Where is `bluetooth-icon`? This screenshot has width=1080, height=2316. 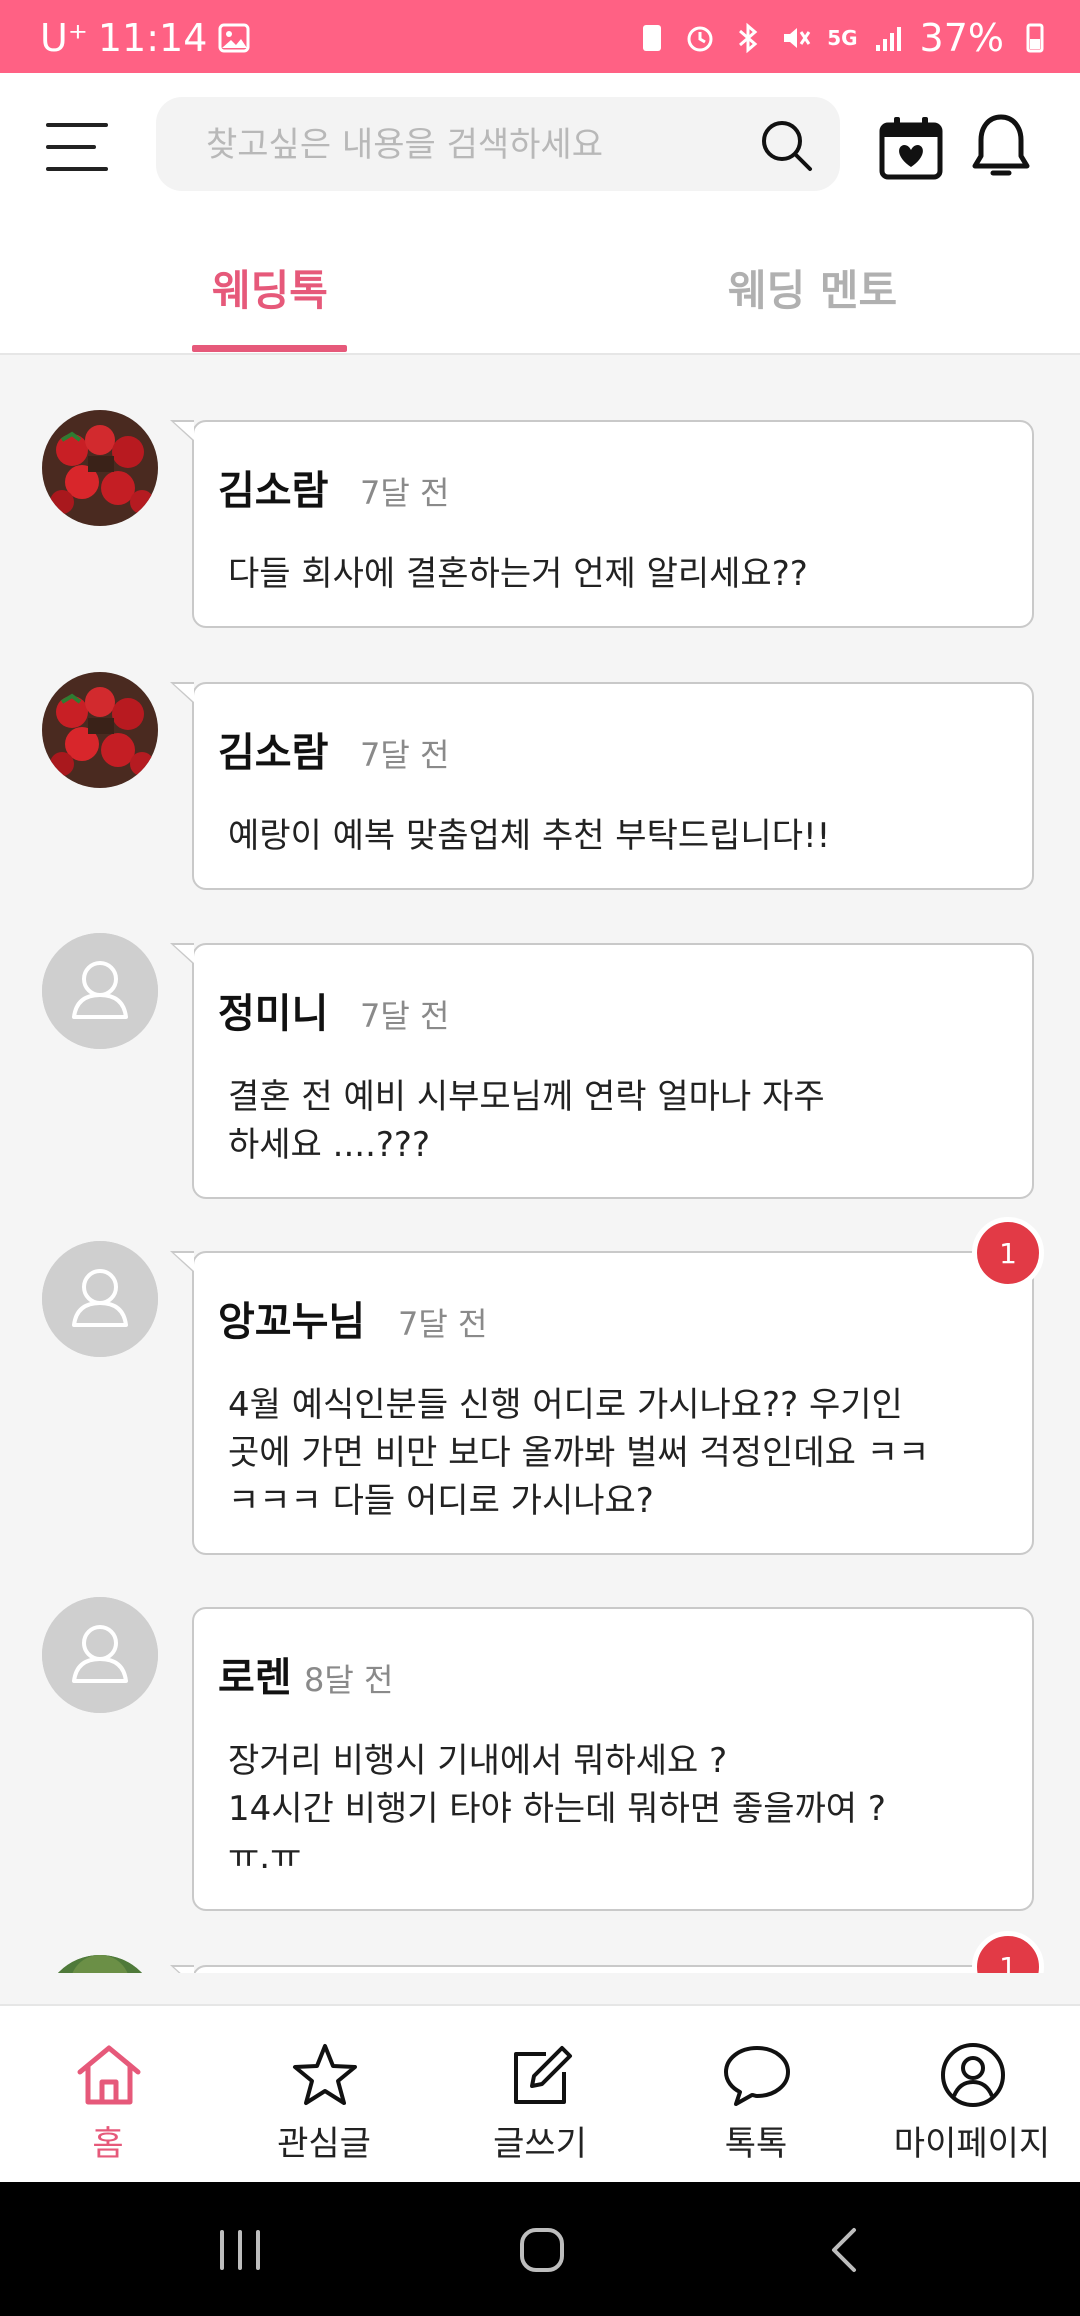
bluetooth-icon is located at coordinates (748, 38).